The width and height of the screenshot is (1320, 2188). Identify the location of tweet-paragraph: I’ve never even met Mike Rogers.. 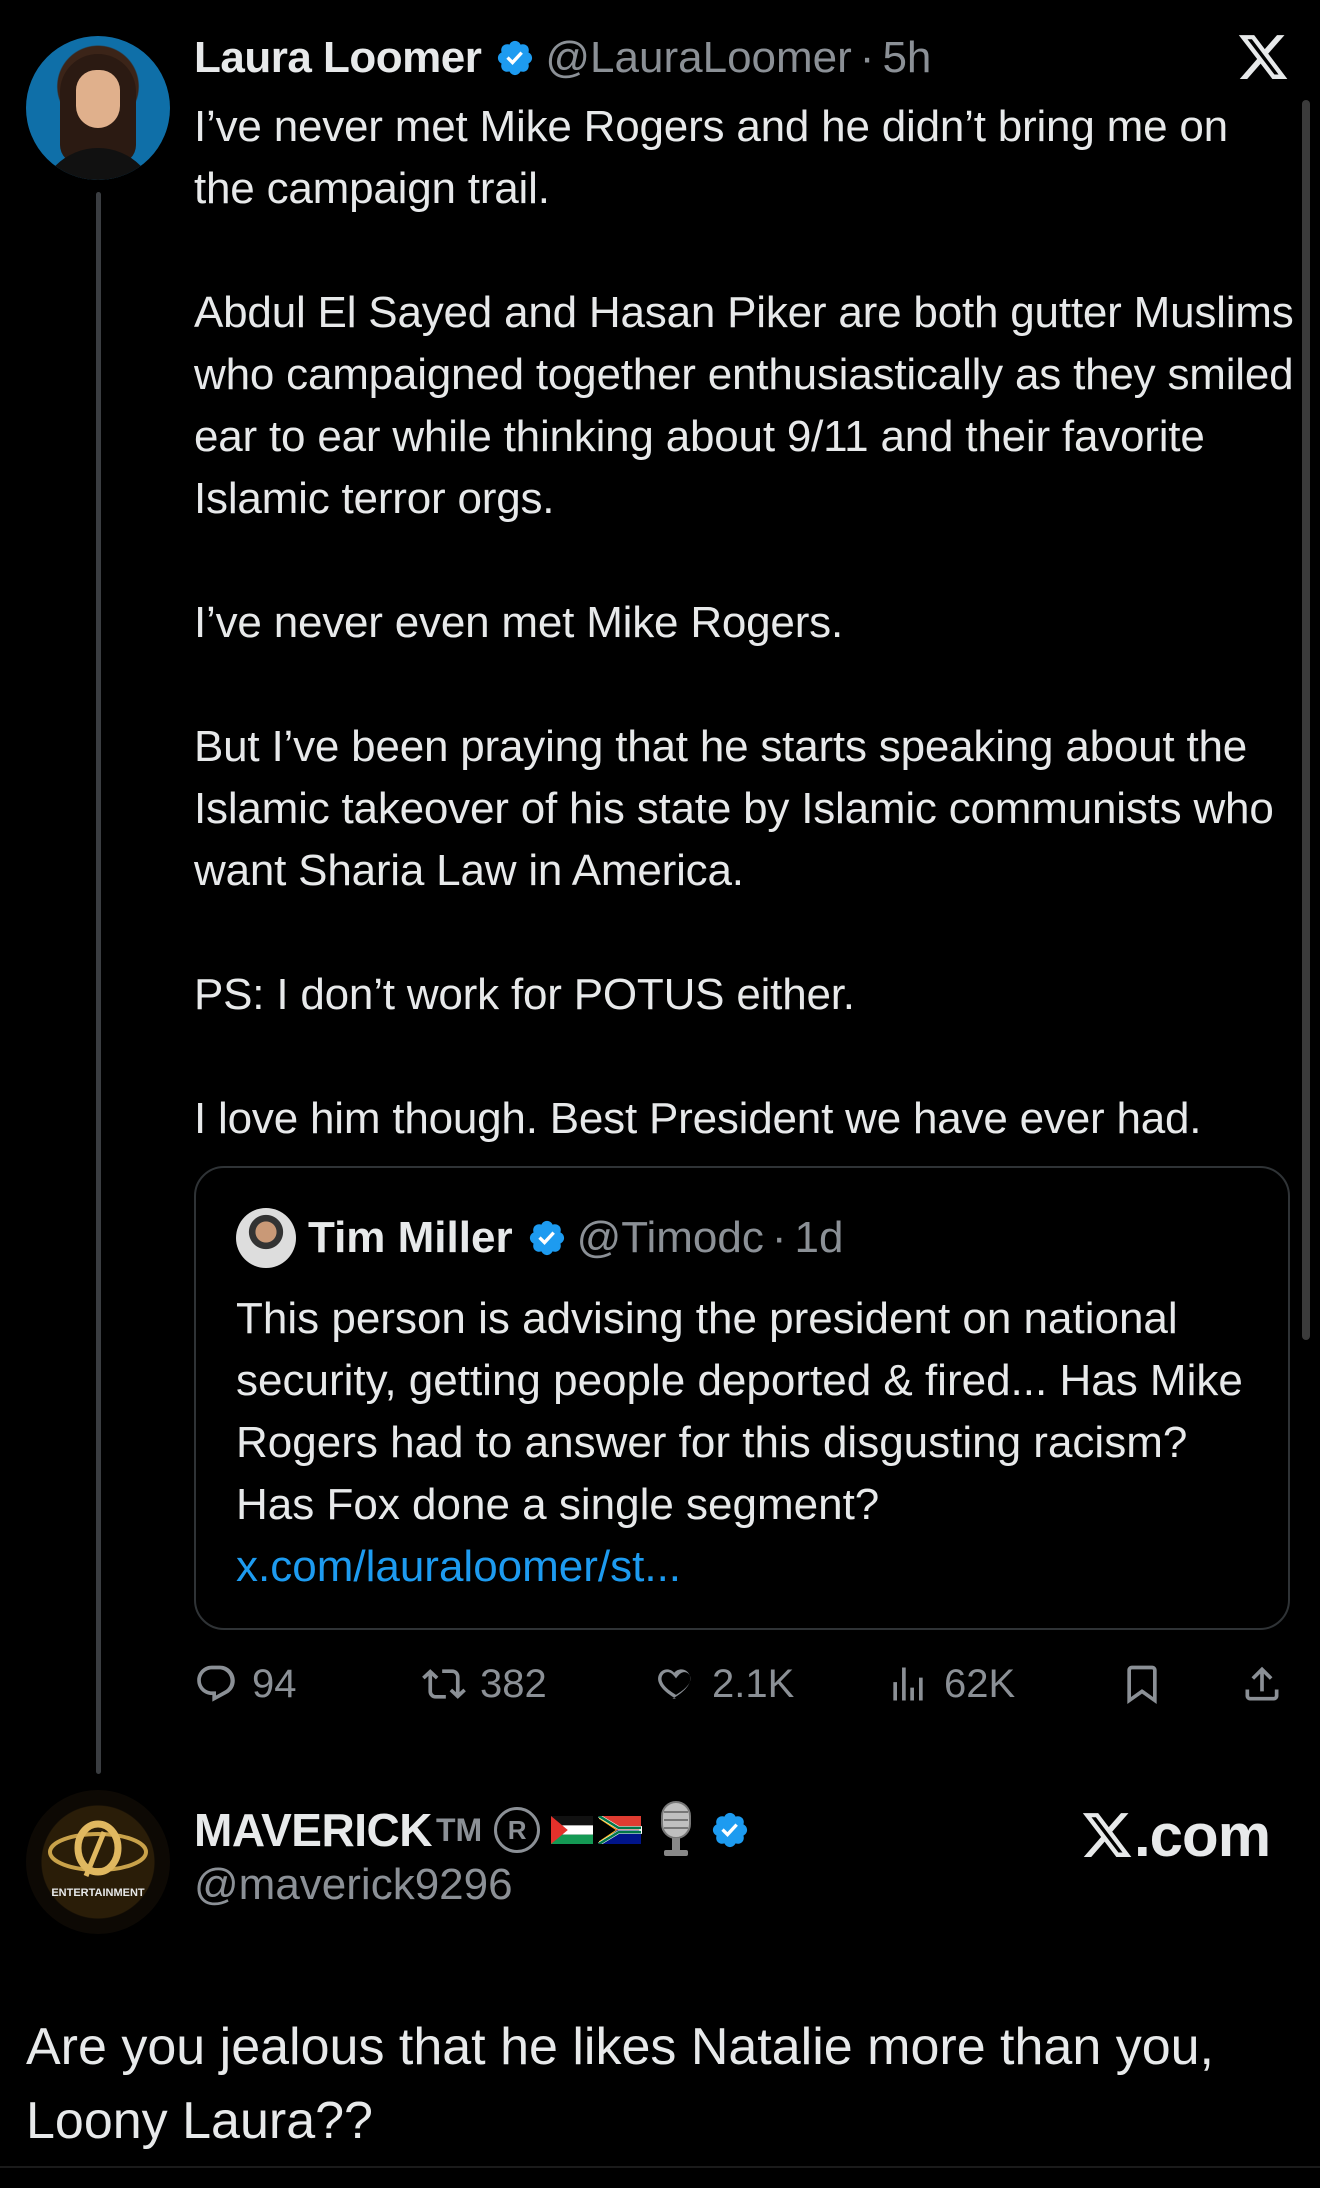
(518, 622).